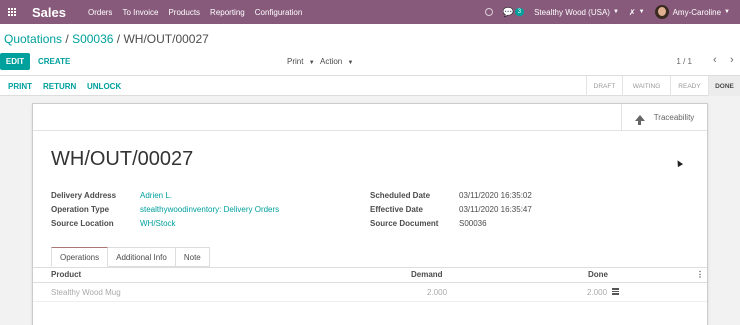 The image size is (740, 325). Describe the element at coordinates (598, 274) in the screenshot. I see `column-header-done: Done` at that location.